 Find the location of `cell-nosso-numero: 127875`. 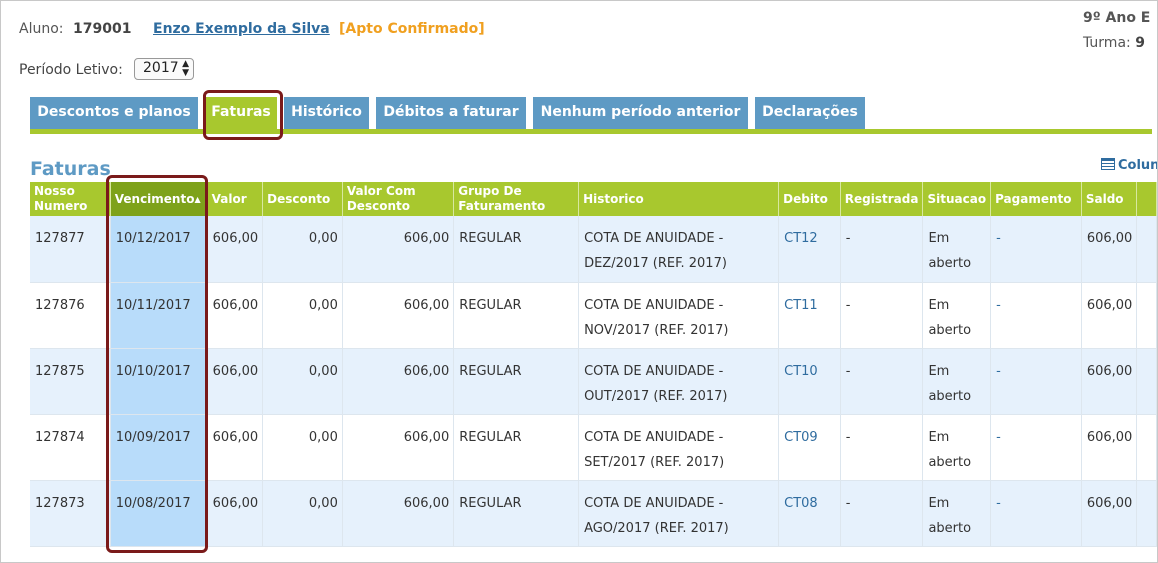

cell-nosso-numero: 127875 is located at coordinates (70, 381).